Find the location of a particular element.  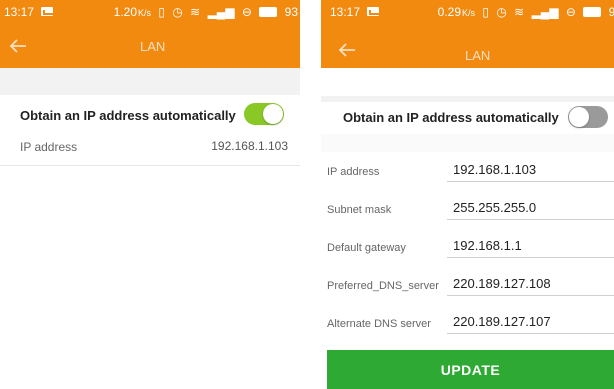

alternate-dns-field-row: Alternate DNS server is located at coordinates (467, 324).